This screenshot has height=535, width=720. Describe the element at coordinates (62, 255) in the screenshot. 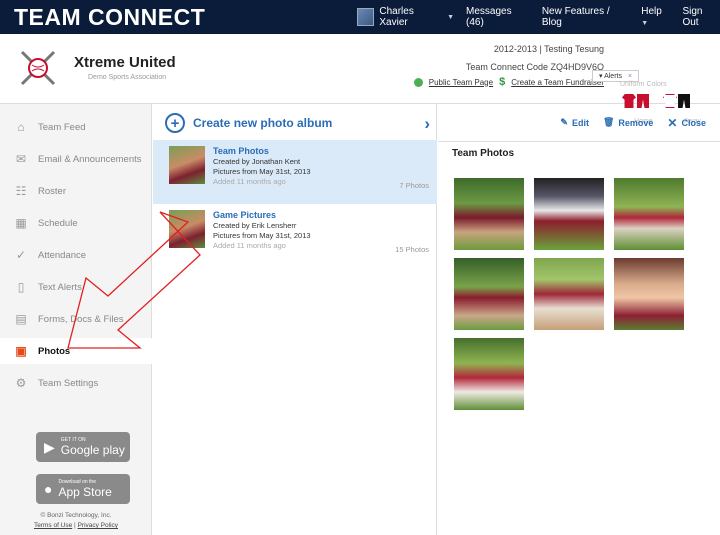

I see `sidebar-item-label: Attendance` at that location.